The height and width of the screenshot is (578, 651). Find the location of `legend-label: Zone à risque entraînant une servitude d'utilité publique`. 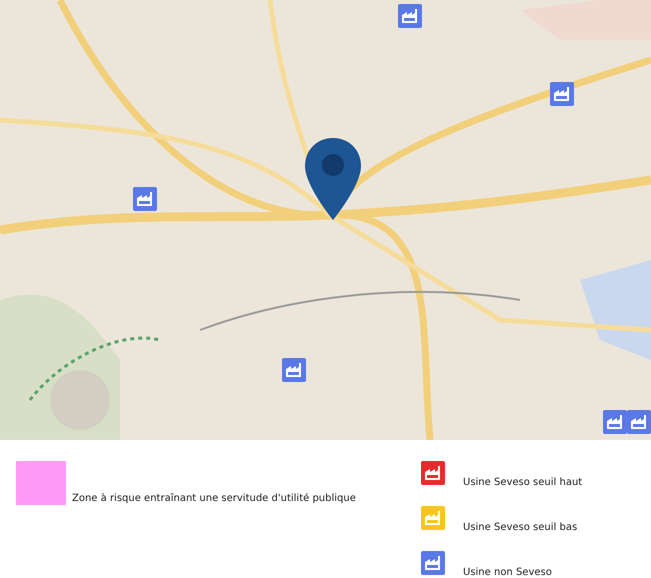

legend-label: Zone à risque entraînant une servitude d'utilité publique is located at coordinates (214, 499).